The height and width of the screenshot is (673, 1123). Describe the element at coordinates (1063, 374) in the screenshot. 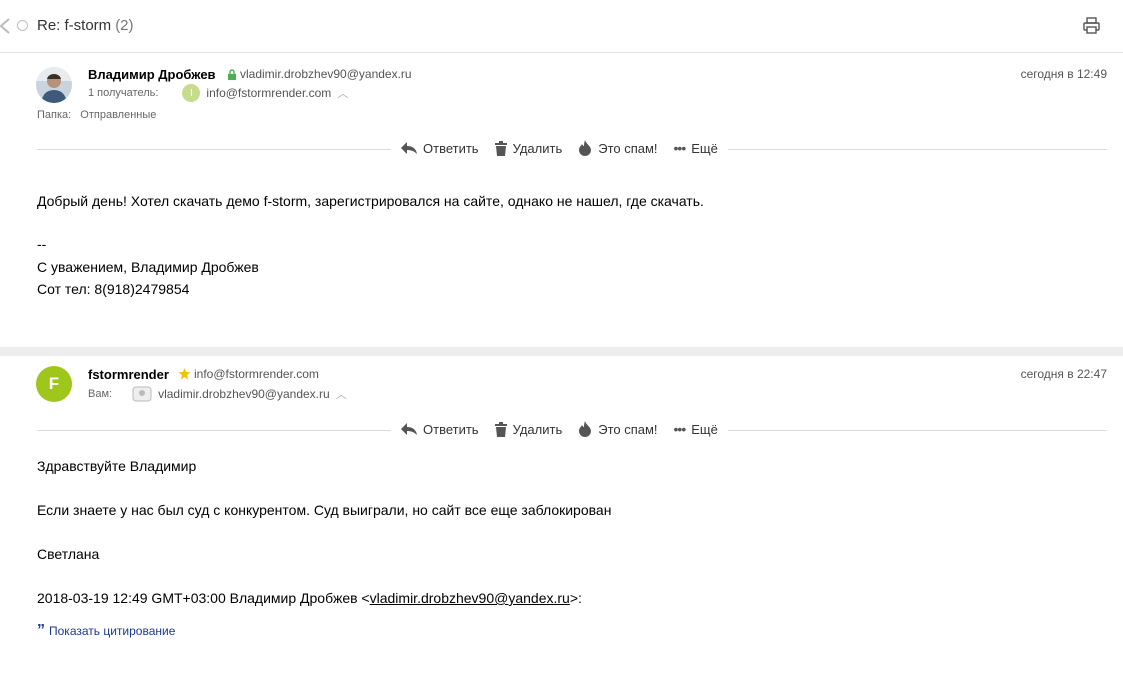

I see `message-date: сегодня в 22:47` at that location.